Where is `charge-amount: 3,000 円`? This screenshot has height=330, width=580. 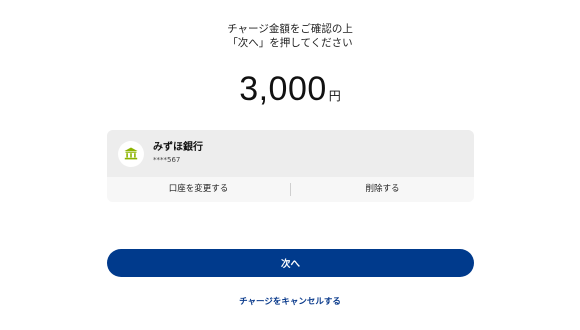 charge-amount: 3,000 円 is located at coordinates (290, 89).